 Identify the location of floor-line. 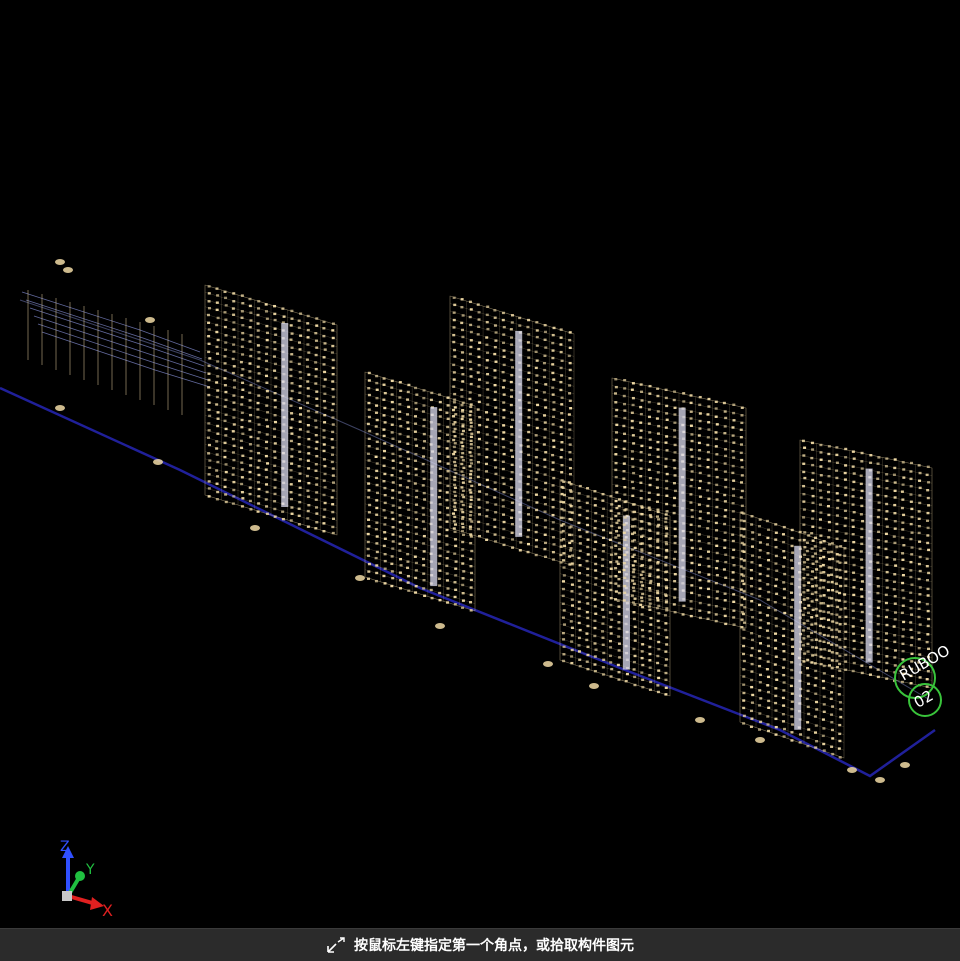
(420, 484).